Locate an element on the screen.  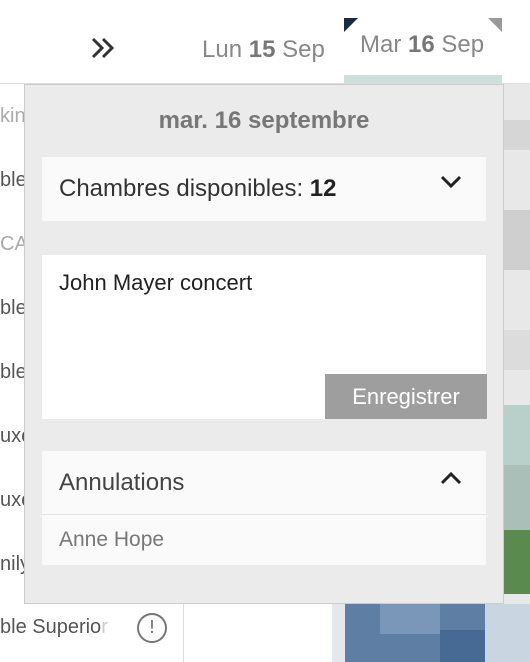
popover-date-title: mar. 16 septembre is located at coordinates (264, 120).